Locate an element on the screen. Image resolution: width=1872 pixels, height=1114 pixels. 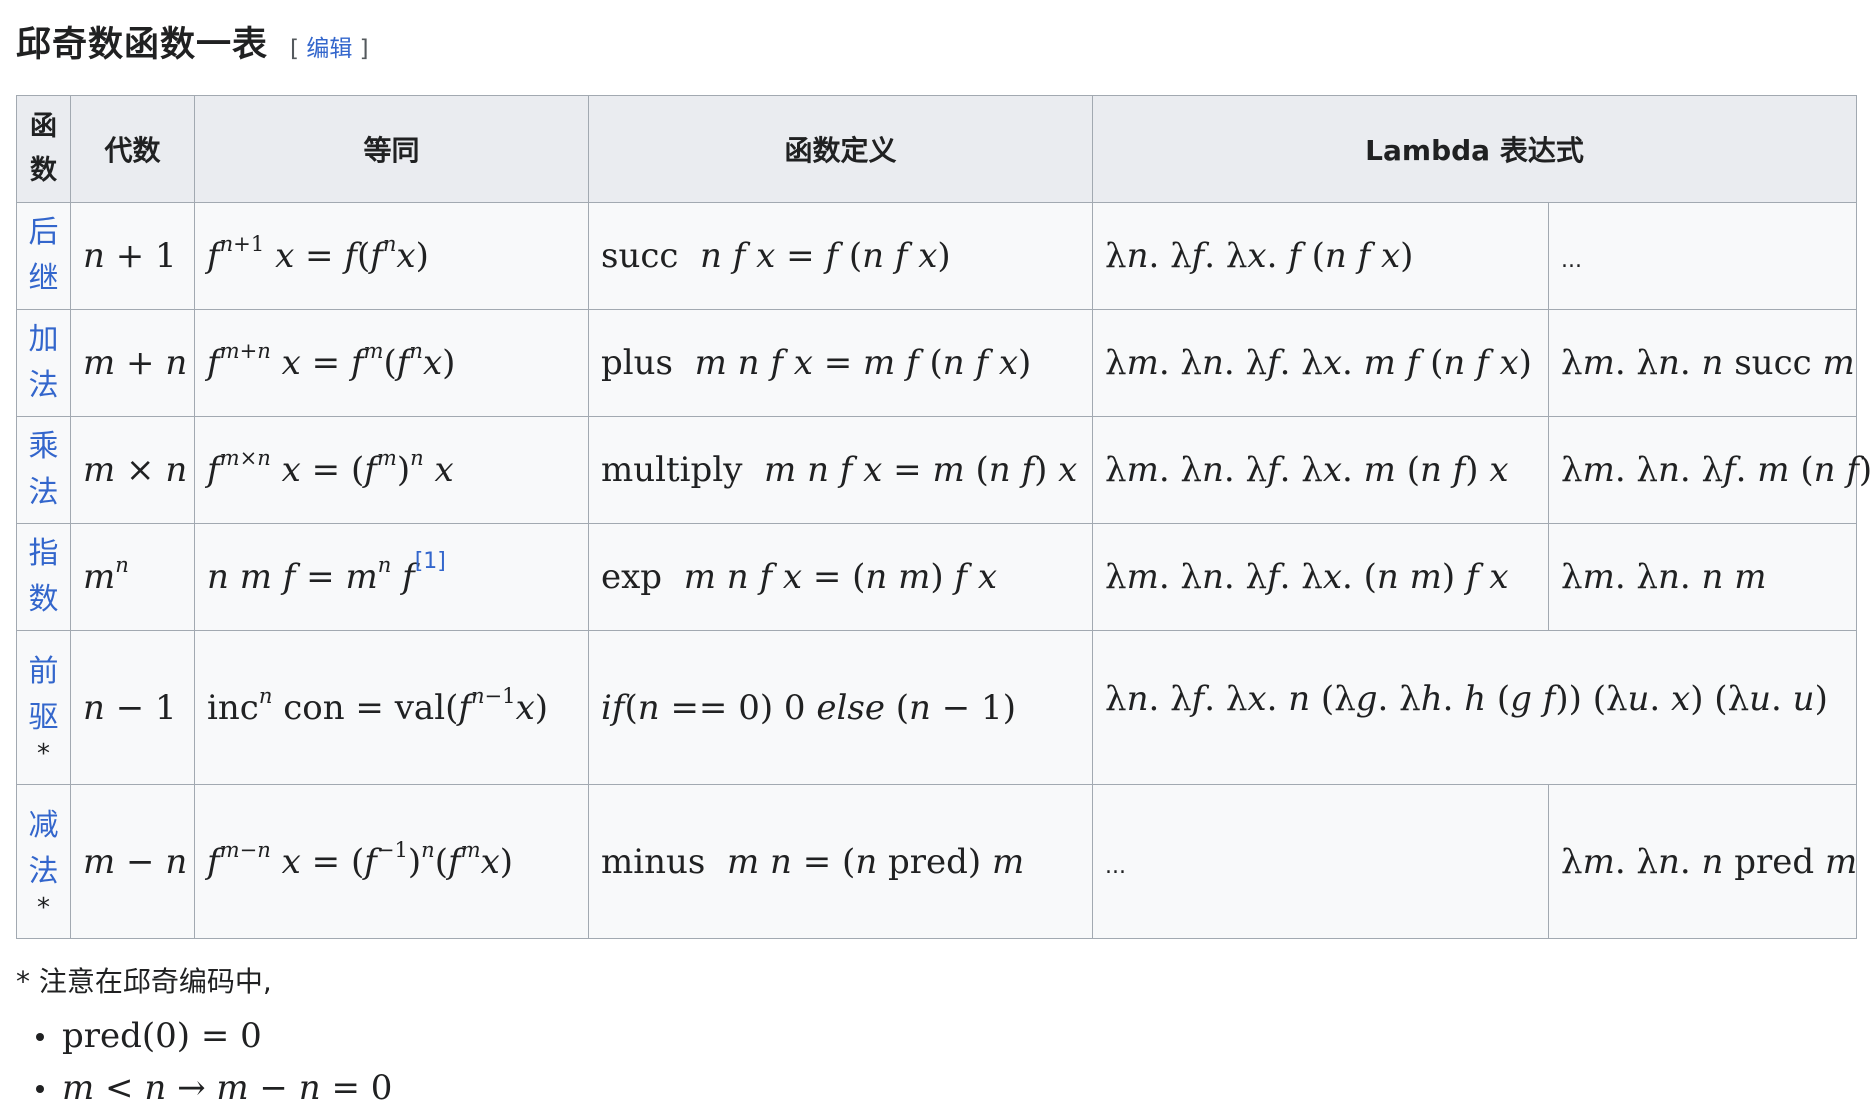
algebra-cell: m − n is located at coordinates (132, 861).